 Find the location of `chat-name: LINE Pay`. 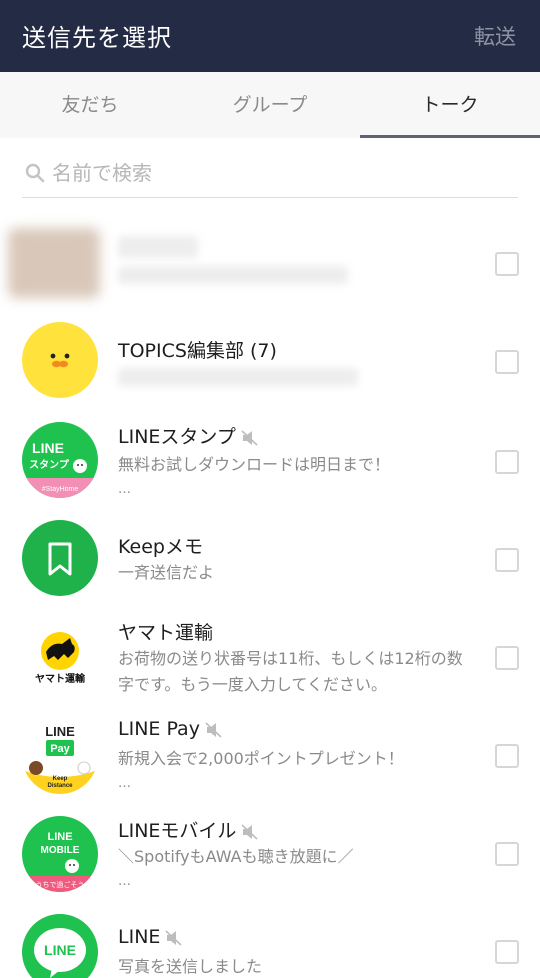

chat-name: LINE Pay is located at coordinates (171, 729).